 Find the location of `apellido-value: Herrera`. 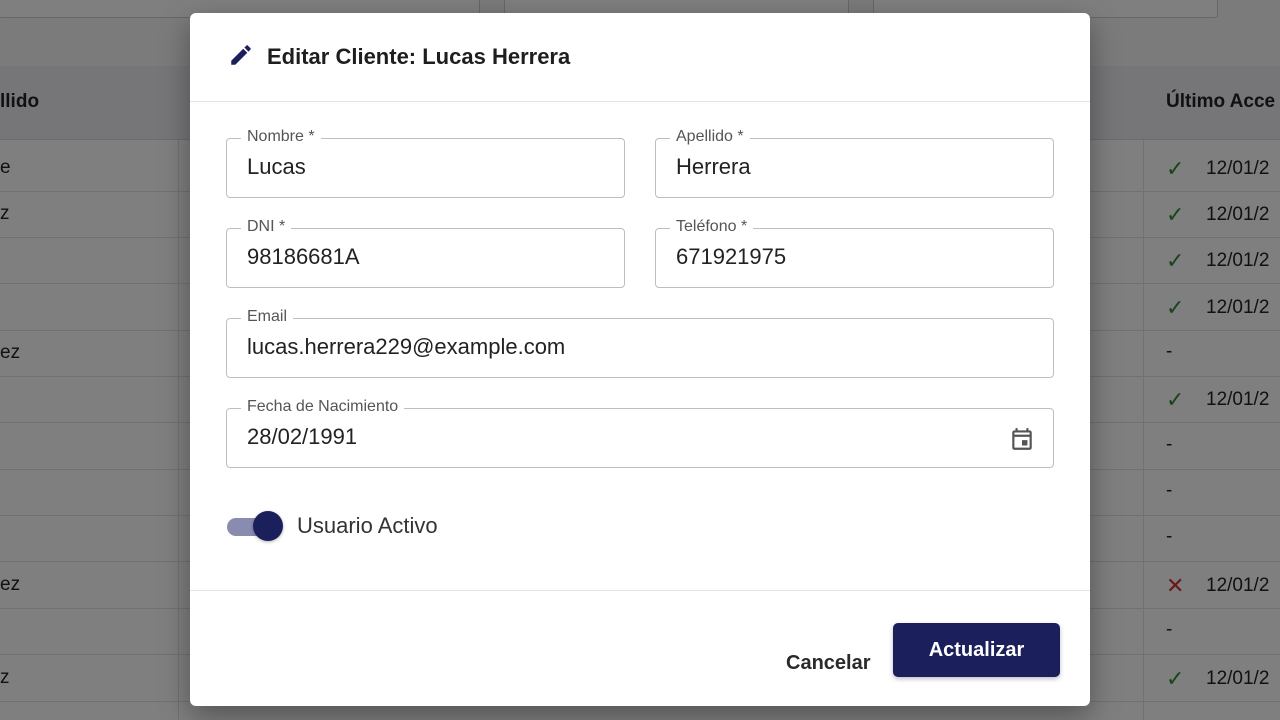

apellido-value: Herrera is located at coordinates (713, 167).